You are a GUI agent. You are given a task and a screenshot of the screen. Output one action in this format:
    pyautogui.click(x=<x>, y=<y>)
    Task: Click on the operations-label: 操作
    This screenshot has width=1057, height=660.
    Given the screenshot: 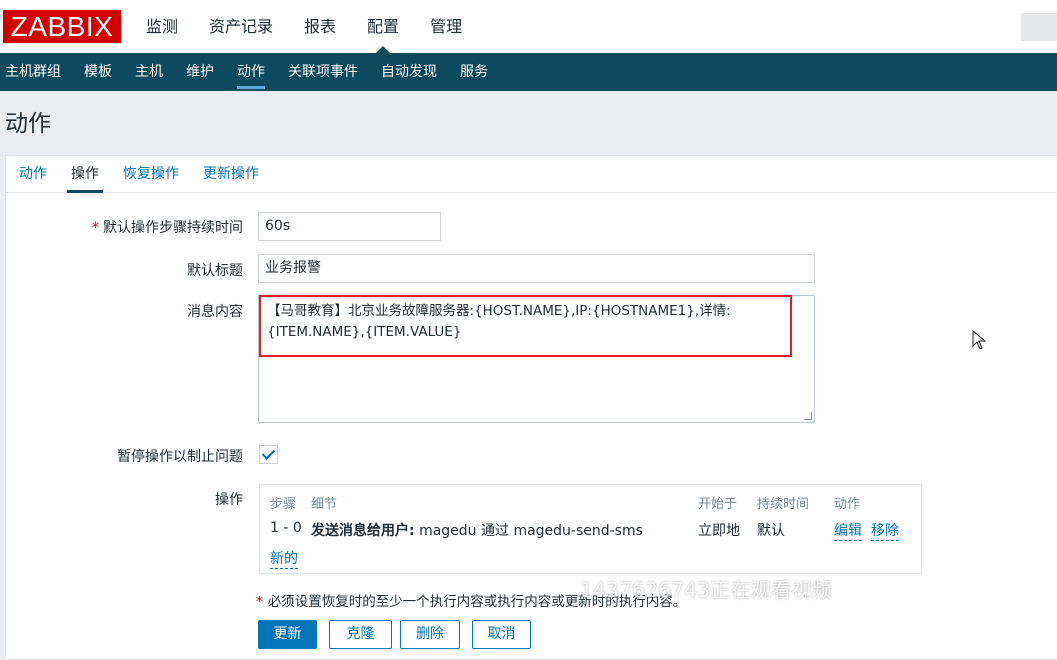 What is the action you would take?
    pyautogui.click(x=229, y=500)
    